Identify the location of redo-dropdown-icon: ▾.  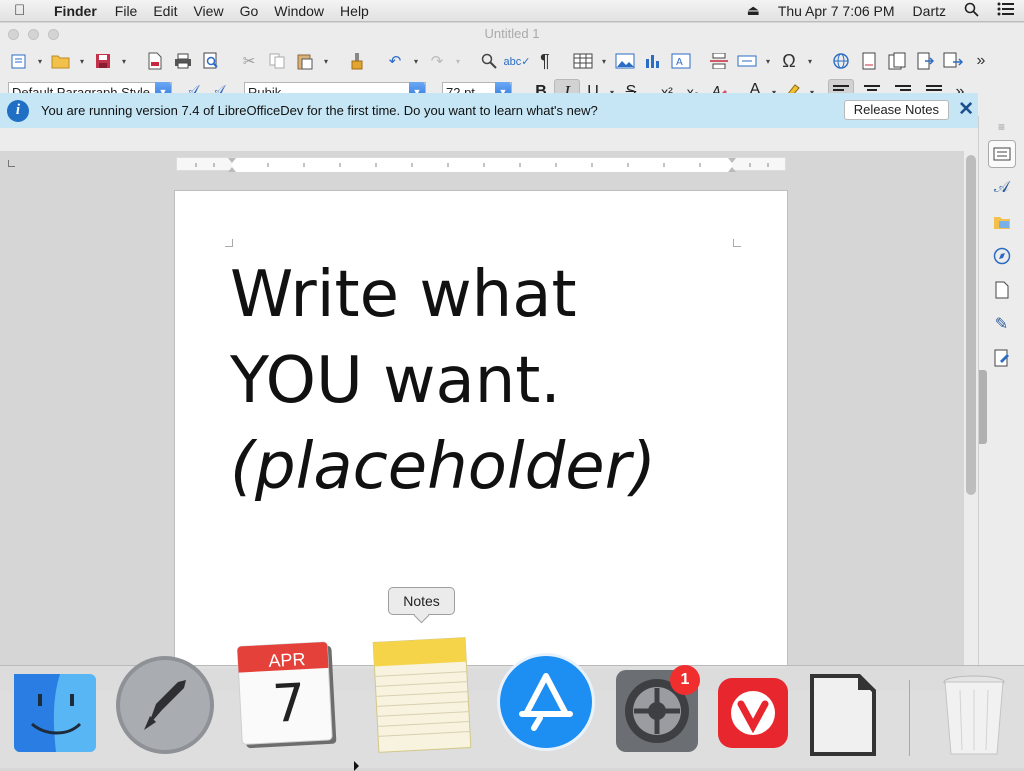
(458, 61).